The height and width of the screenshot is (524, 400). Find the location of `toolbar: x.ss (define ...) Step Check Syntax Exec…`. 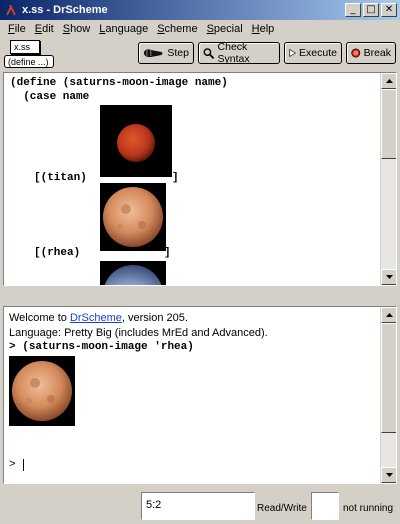

toolbar: x.ss (define ...) Step Check Syntax Exec… is located at coordinates (200, 54).